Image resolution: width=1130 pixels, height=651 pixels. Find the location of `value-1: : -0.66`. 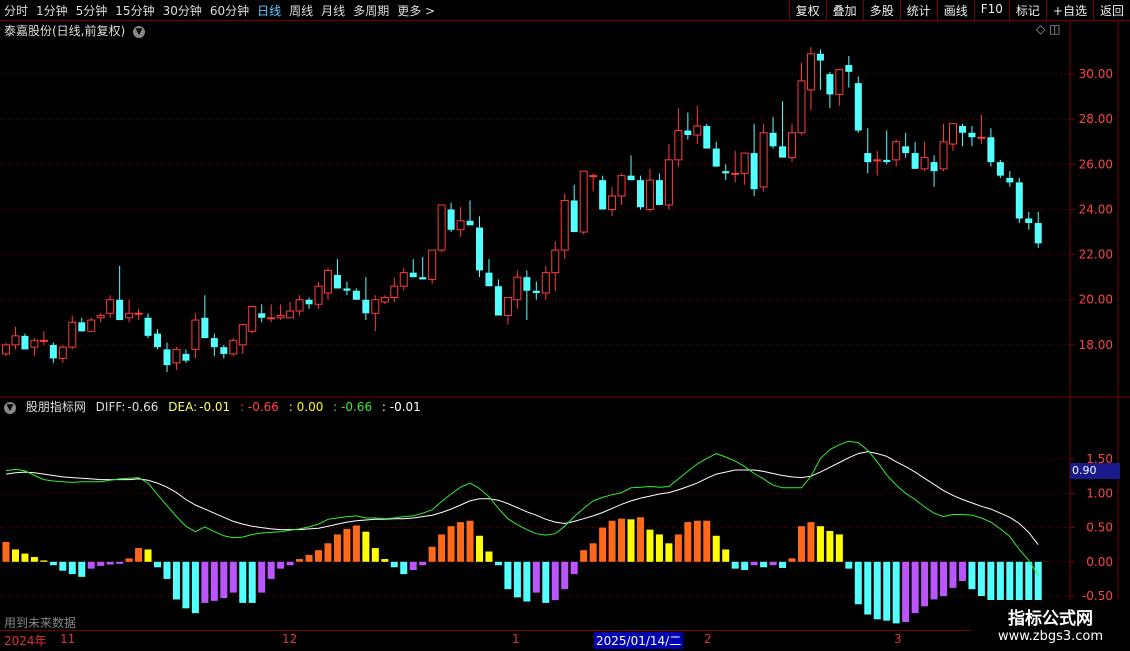

value-1: : -0.66 is located at coordinates (259, 407).